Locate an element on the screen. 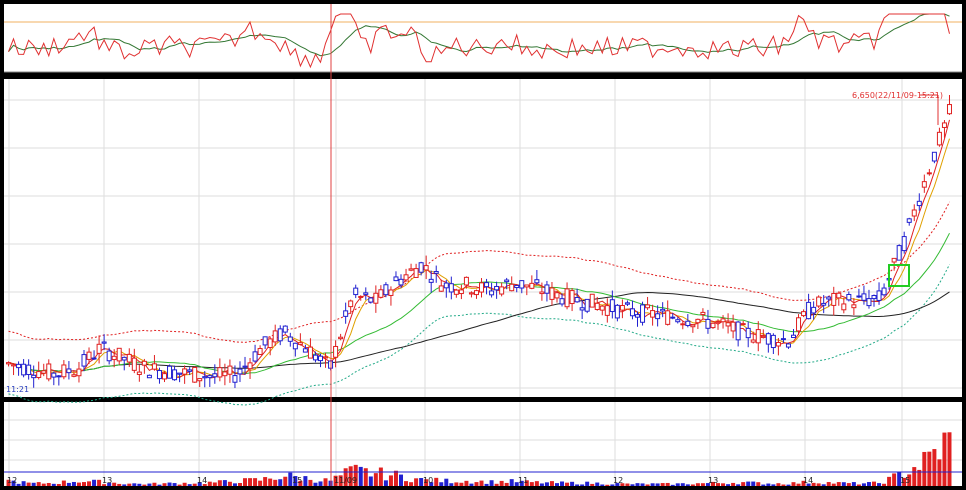  x-tick-label: 13 is located at coordinates (713, 480).